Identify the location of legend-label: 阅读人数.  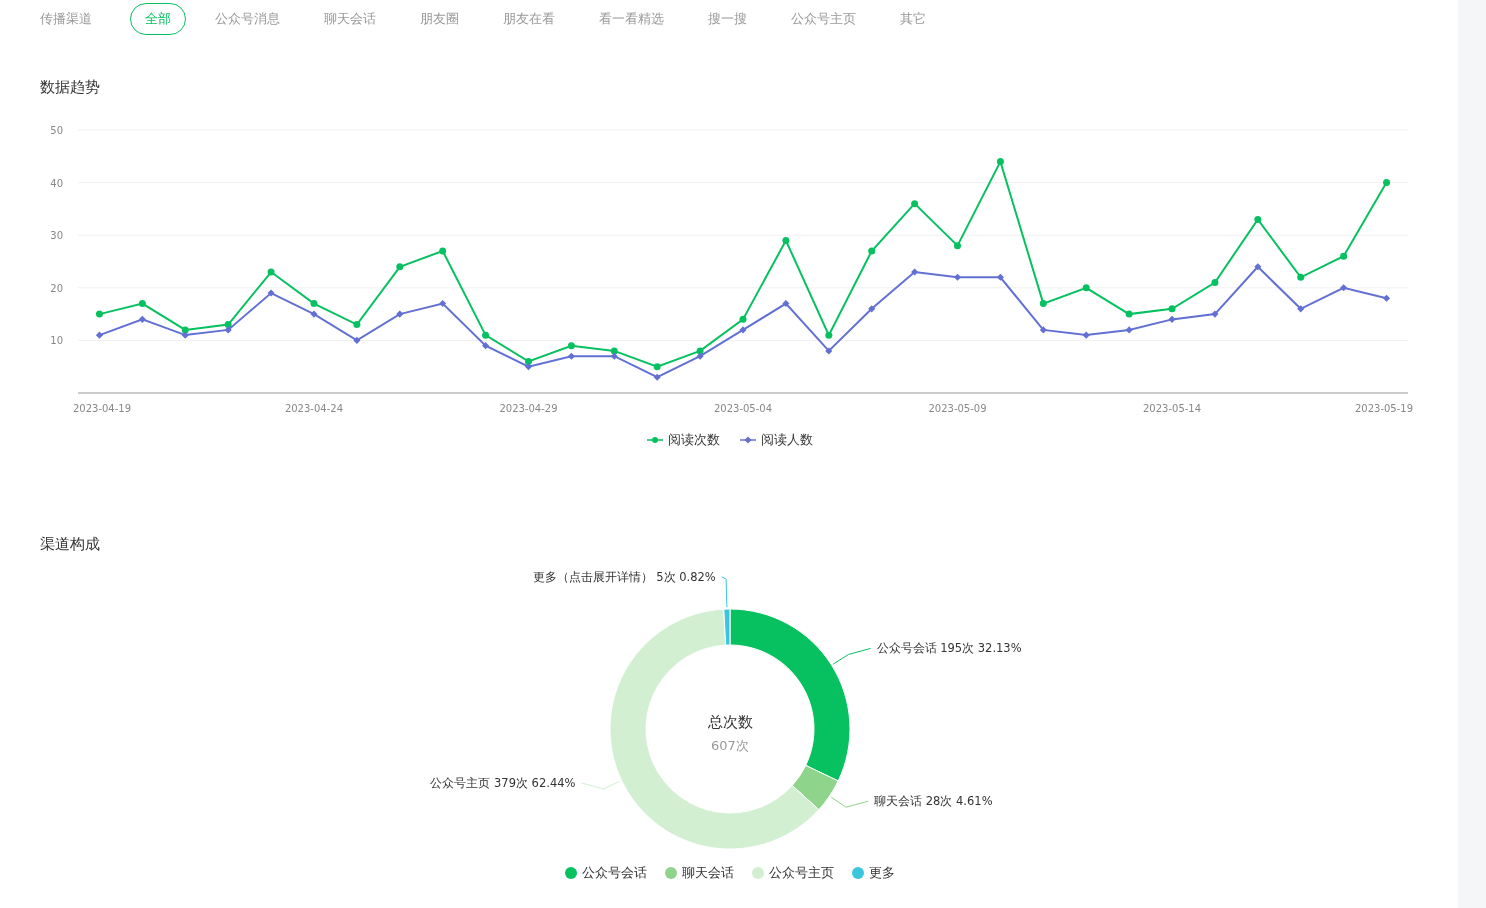
(787, 440).